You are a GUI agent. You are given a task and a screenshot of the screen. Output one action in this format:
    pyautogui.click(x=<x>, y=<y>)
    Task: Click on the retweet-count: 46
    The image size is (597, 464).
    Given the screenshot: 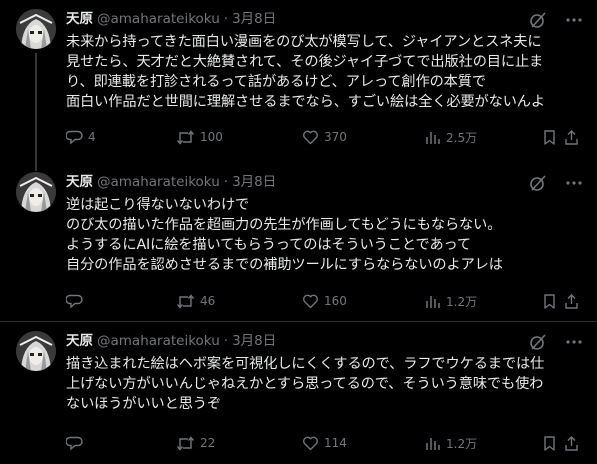 What is the action you would take?
    pyautogui.click(x=208, y=301)
    